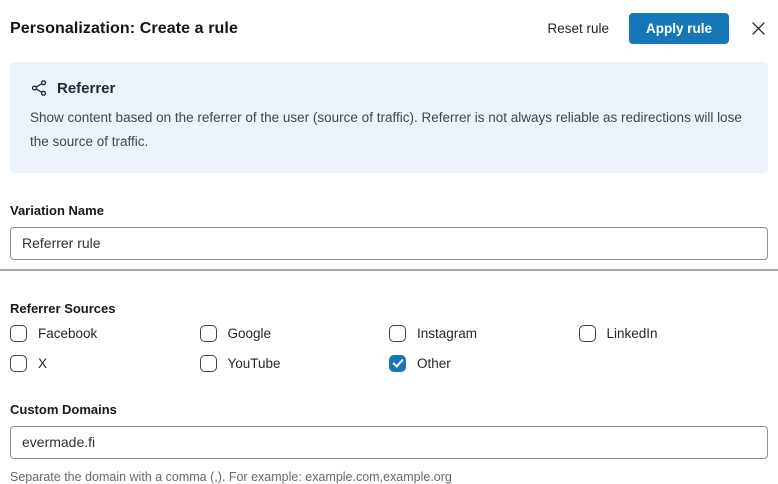 The image size is (778, 484). Describe the element at coordinates (389, 442) in the screenshot. I see `custom-domains-input` at that location.